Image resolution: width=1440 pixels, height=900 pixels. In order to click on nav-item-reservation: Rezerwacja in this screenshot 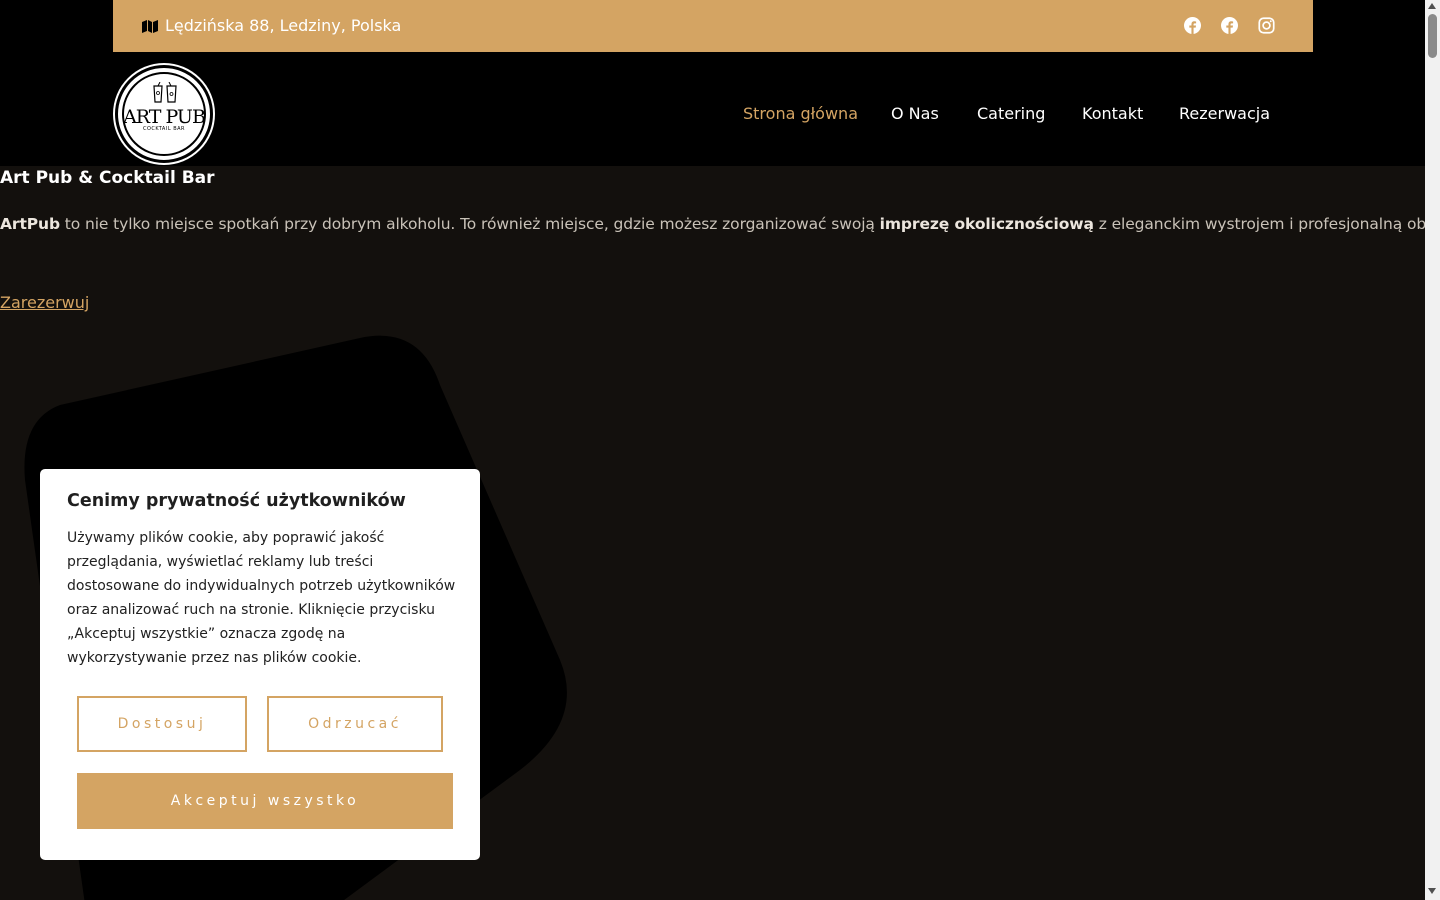, I will do `click(1224, 113)`.